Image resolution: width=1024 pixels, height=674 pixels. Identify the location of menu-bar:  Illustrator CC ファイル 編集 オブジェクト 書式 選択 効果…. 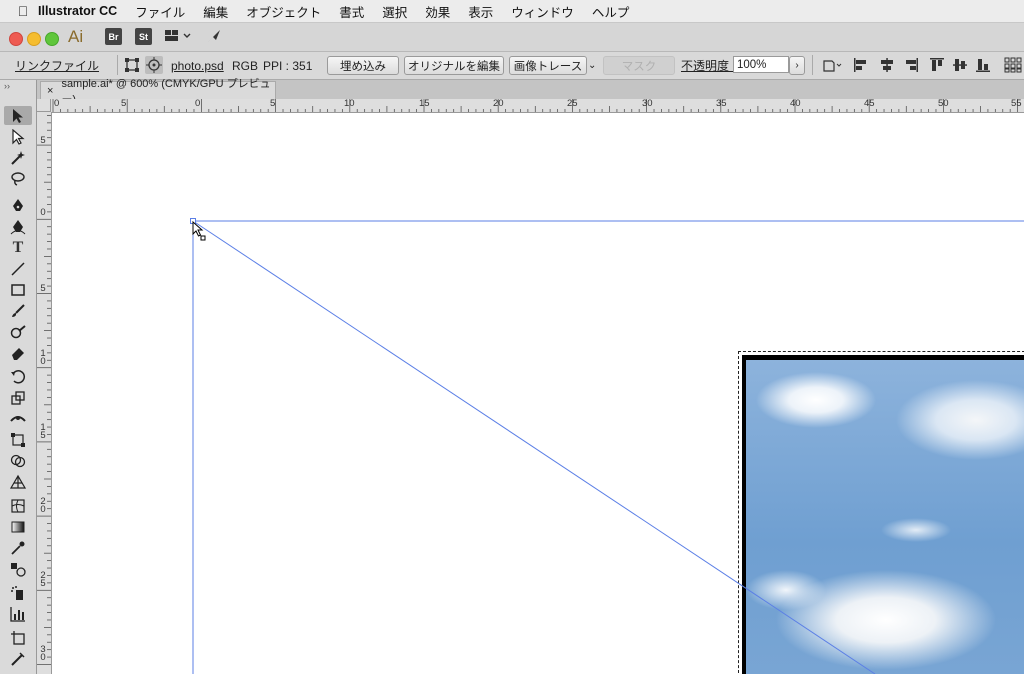
(512, 11).